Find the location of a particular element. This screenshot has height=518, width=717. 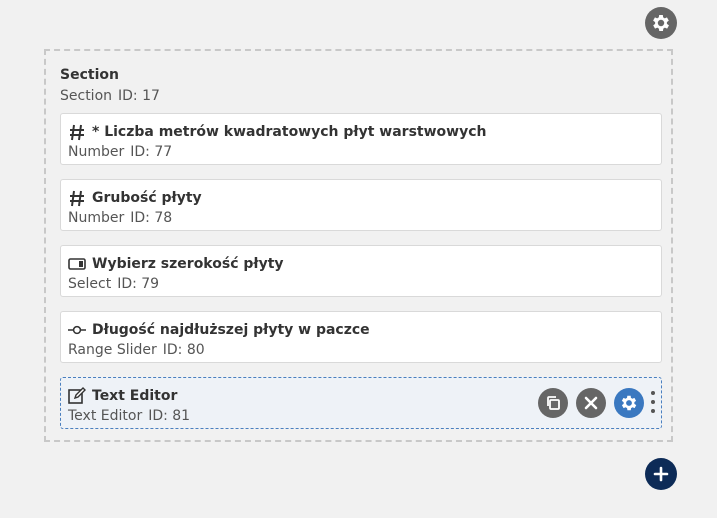

field-meta: Select ID: 79 is located at coordinates (113, 284).